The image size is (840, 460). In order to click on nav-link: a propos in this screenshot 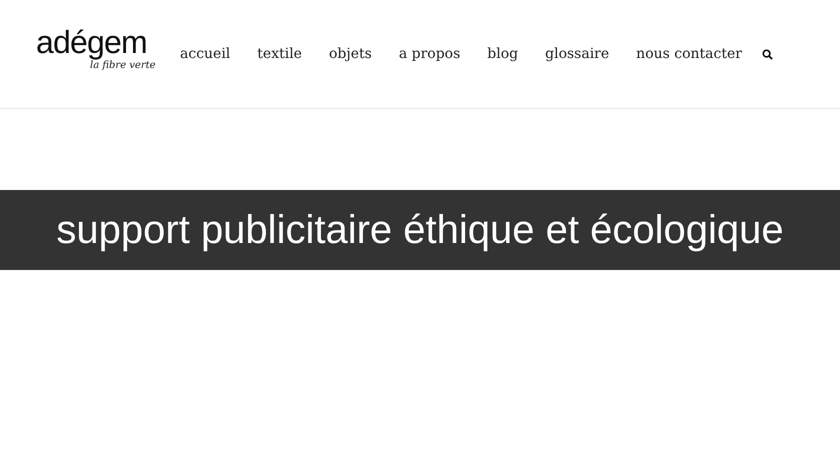, I will do `click(429, 54)`.